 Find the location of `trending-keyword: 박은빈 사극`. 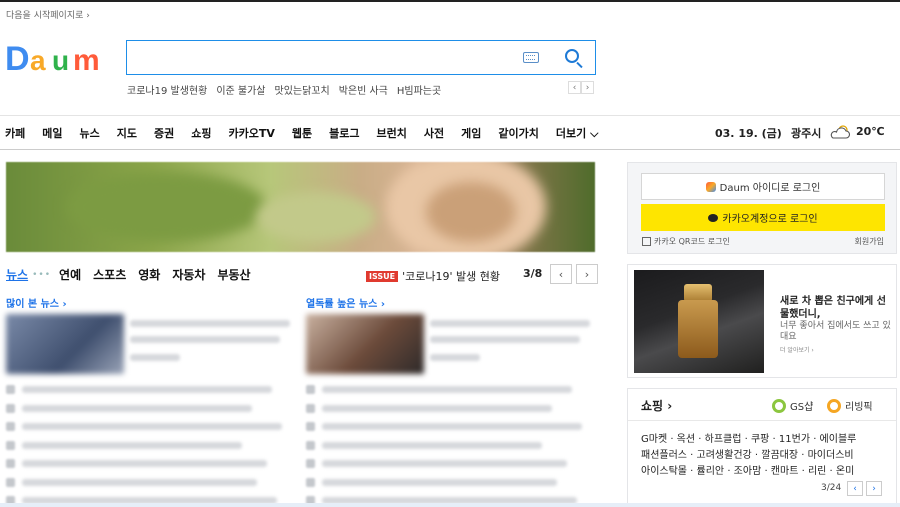

trending-keyword: 박은빈 사극 is located at coordinates (363, 89).